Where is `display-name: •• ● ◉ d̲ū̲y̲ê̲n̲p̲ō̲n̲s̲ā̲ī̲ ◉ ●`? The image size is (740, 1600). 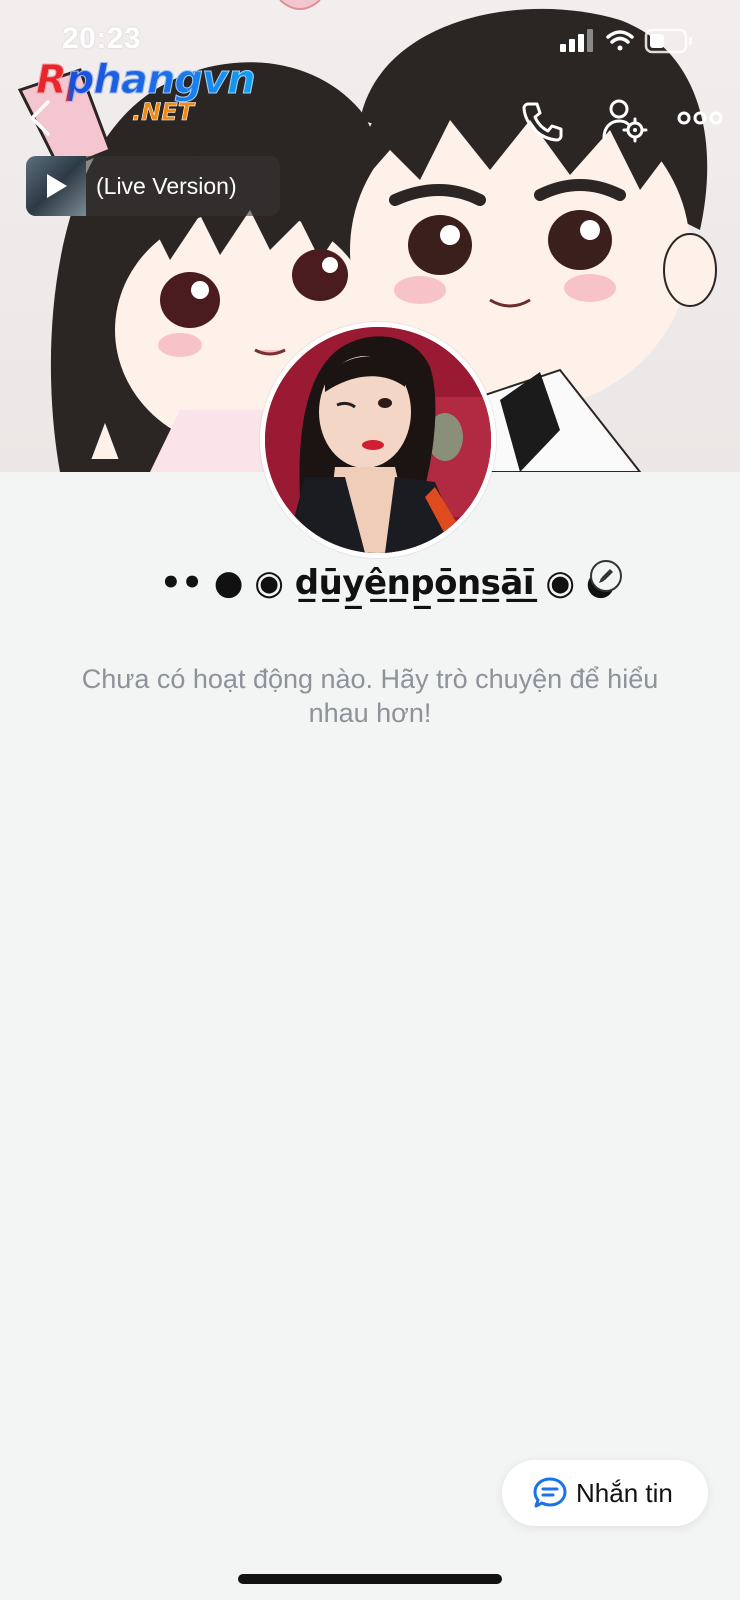 display-name: •• ● ◉ d̲ū̲y̲ê̲n̲p̲ō̲n̲s̲ā̲ī̲ ◉ ● is located at coordinates (388, 583).